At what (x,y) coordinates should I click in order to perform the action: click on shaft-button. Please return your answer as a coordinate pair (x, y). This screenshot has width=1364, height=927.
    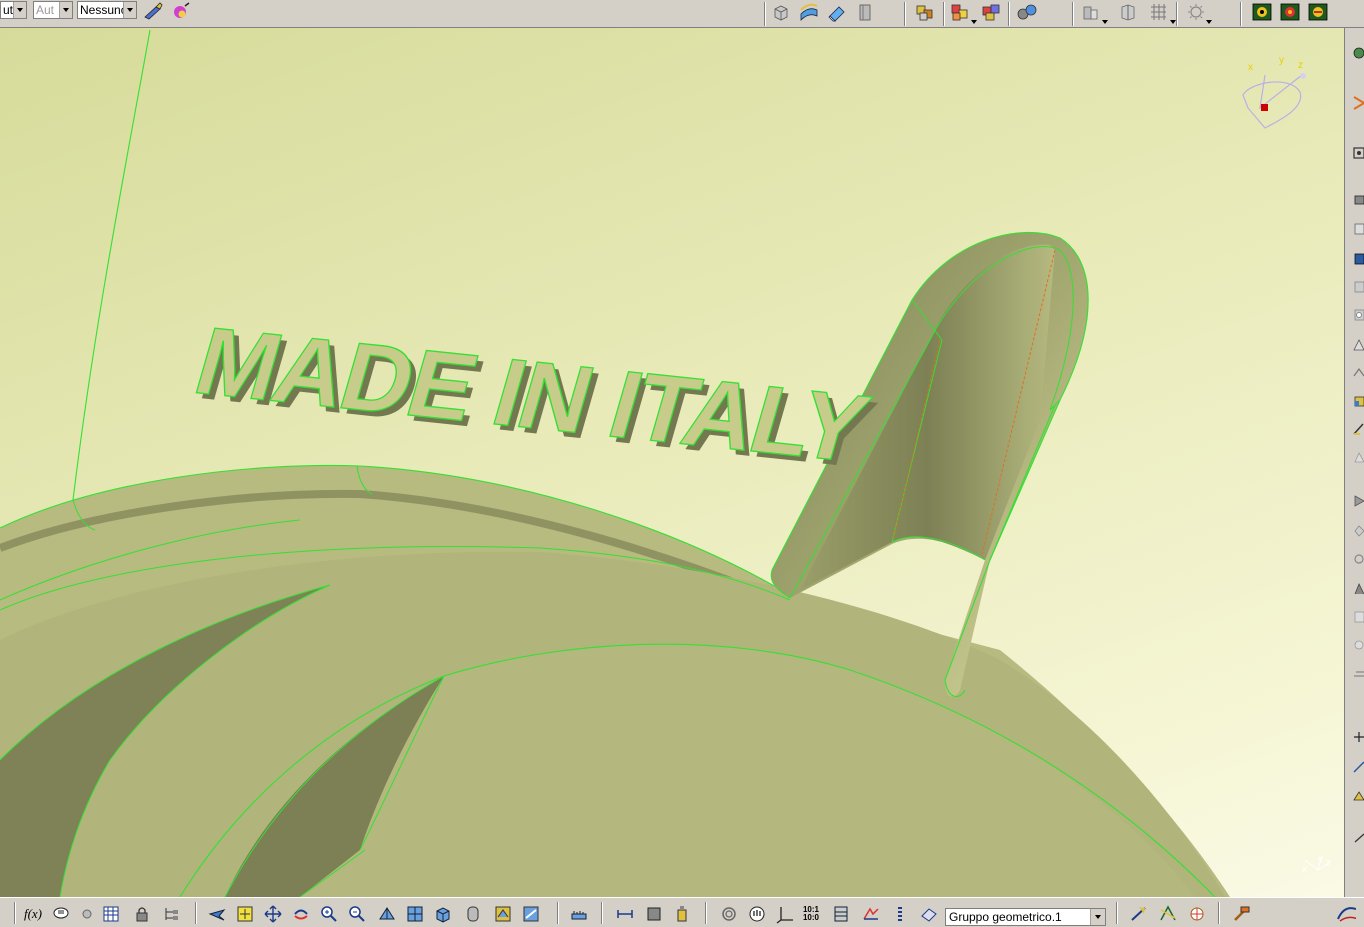
    Looking at the image, I should click on (1357, 259).